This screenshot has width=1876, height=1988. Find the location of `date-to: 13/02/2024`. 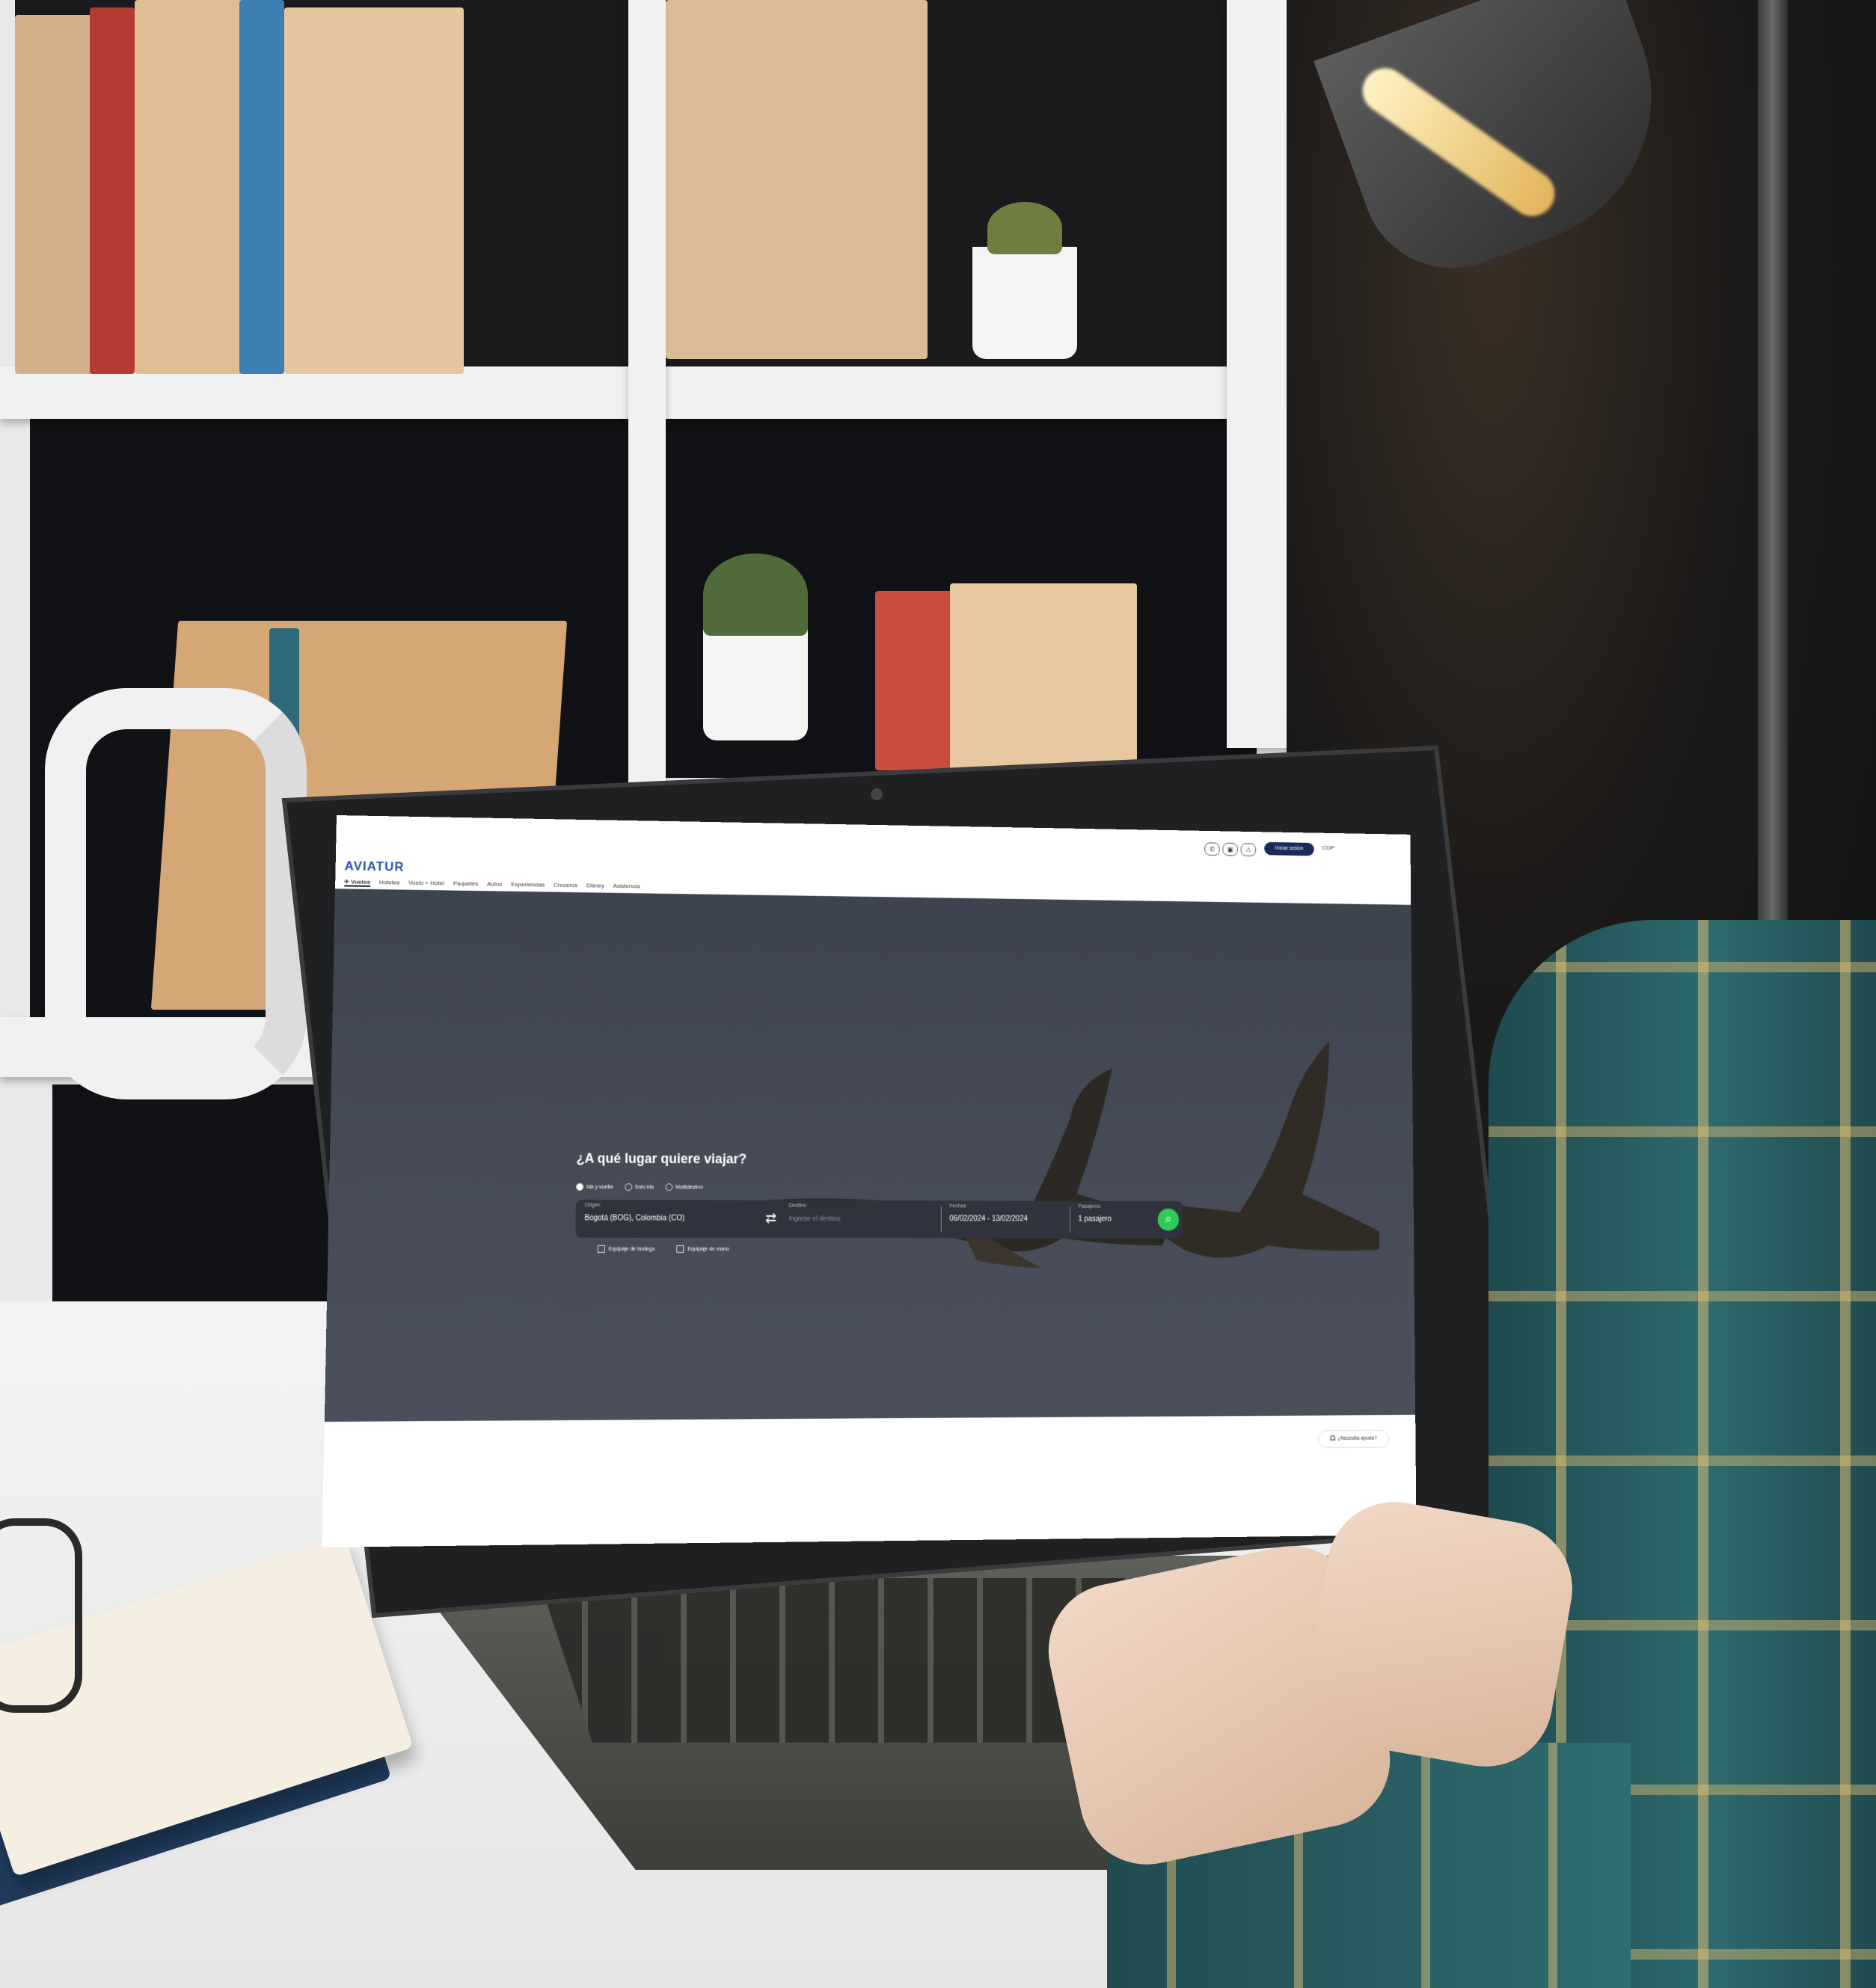

date-to: 13/02/2024 is located at coordinates (1010, 1219).